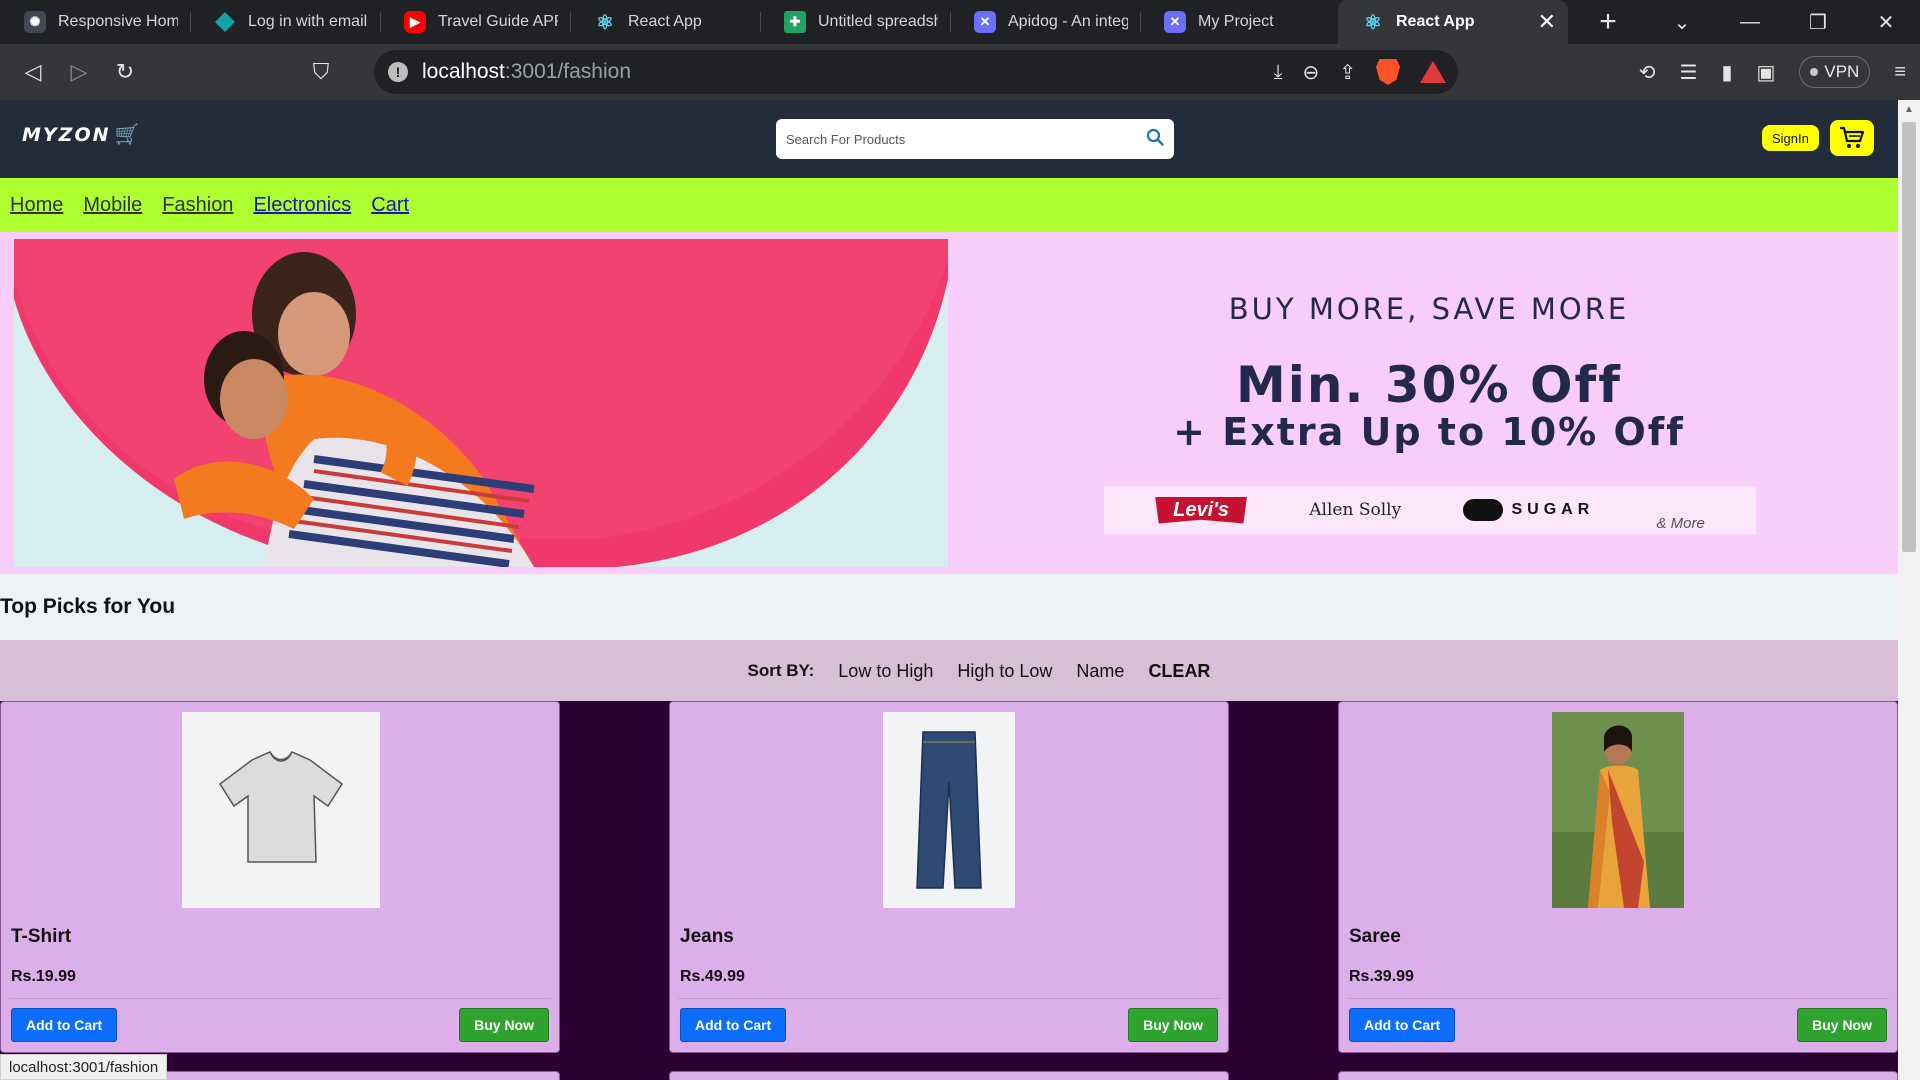 This screenshot has height=1080, width=1920. Describe the element at coordinates (1100, 671) in the screenshot. I see `sort-name: Name` at that location.